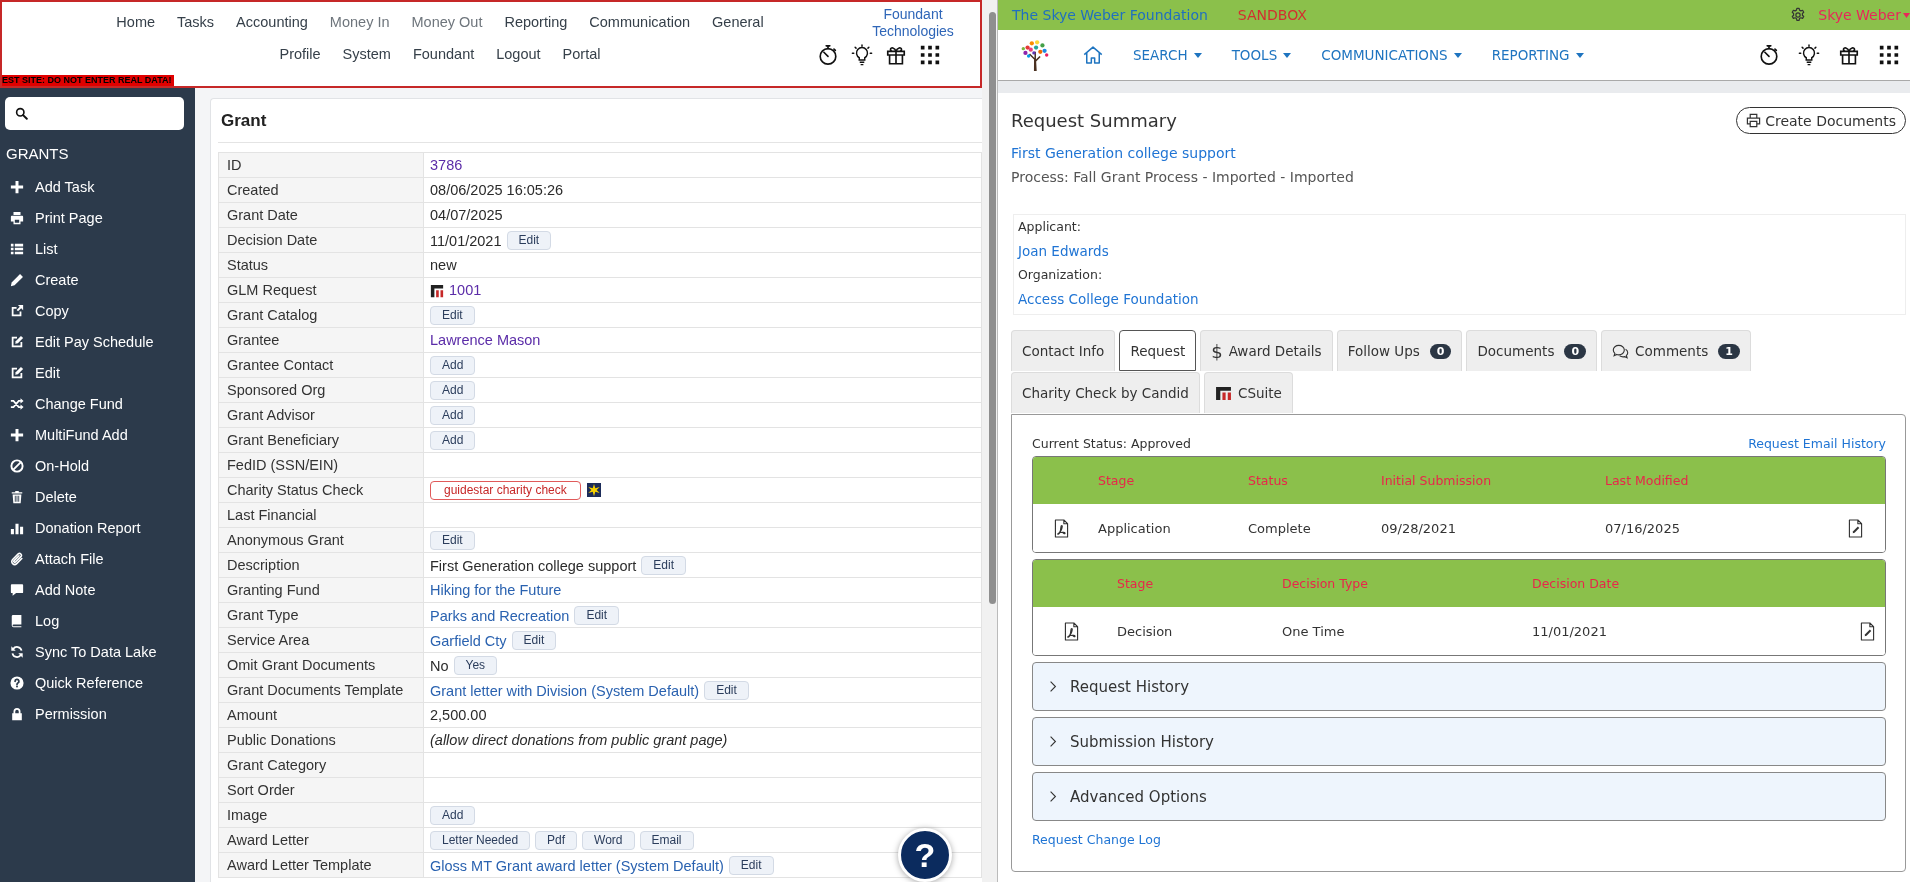 This screenshot has height=882, width=1910. I want to click on sidebar-item: Create, so click(44, 279).